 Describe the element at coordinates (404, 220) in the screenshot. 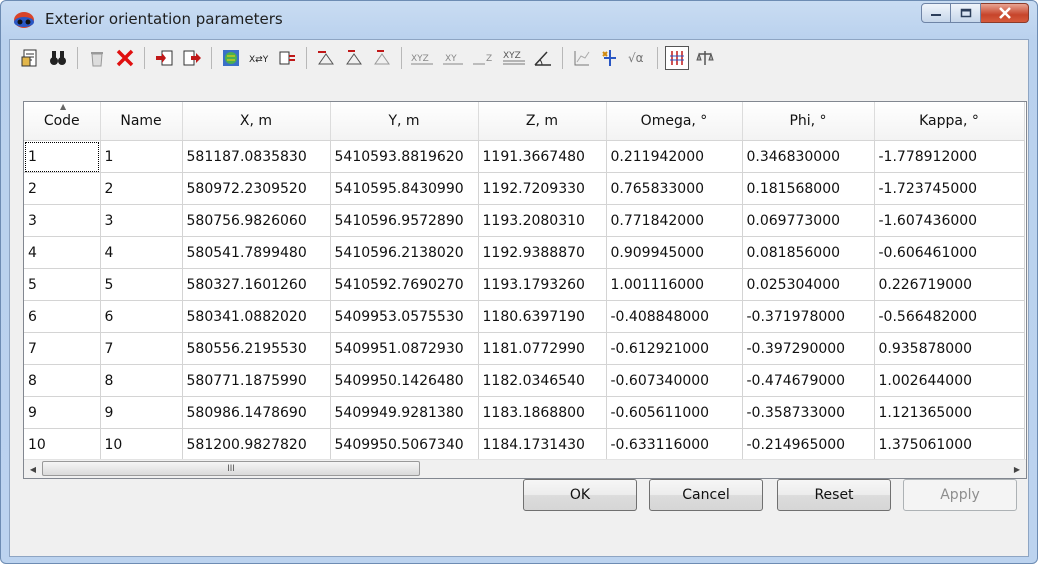

I see `table-cell: 5410596.9572890` at that location.